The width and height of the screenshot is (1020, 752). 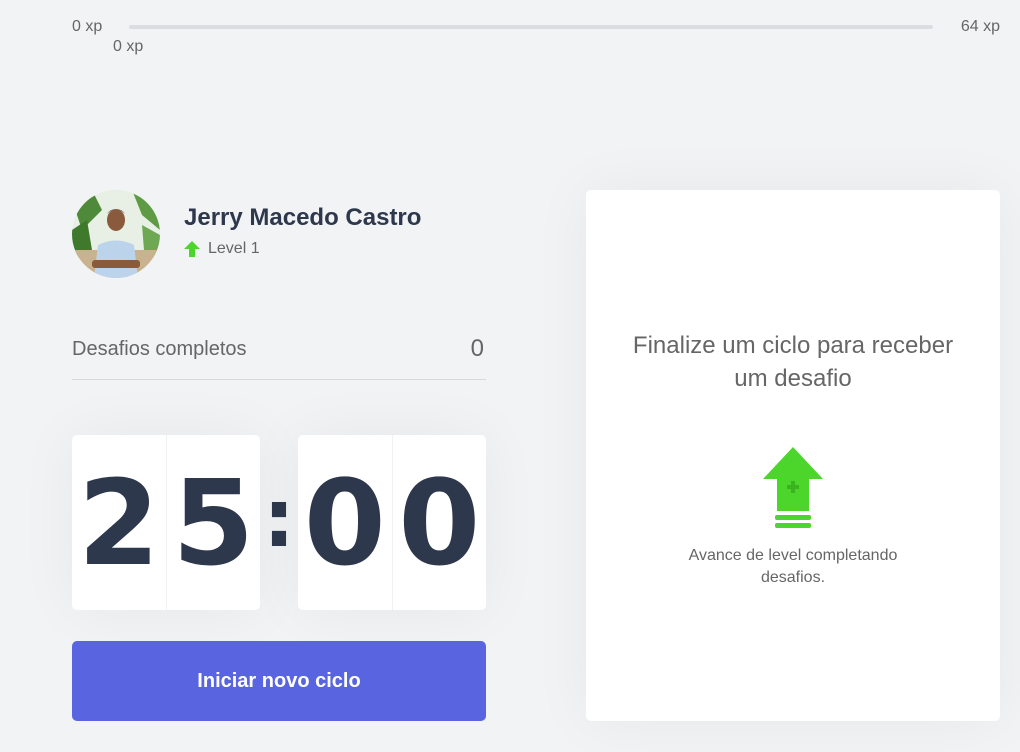 I want to click on profile-name: Jerry Macedo Castro, so click(x=303, y=217).